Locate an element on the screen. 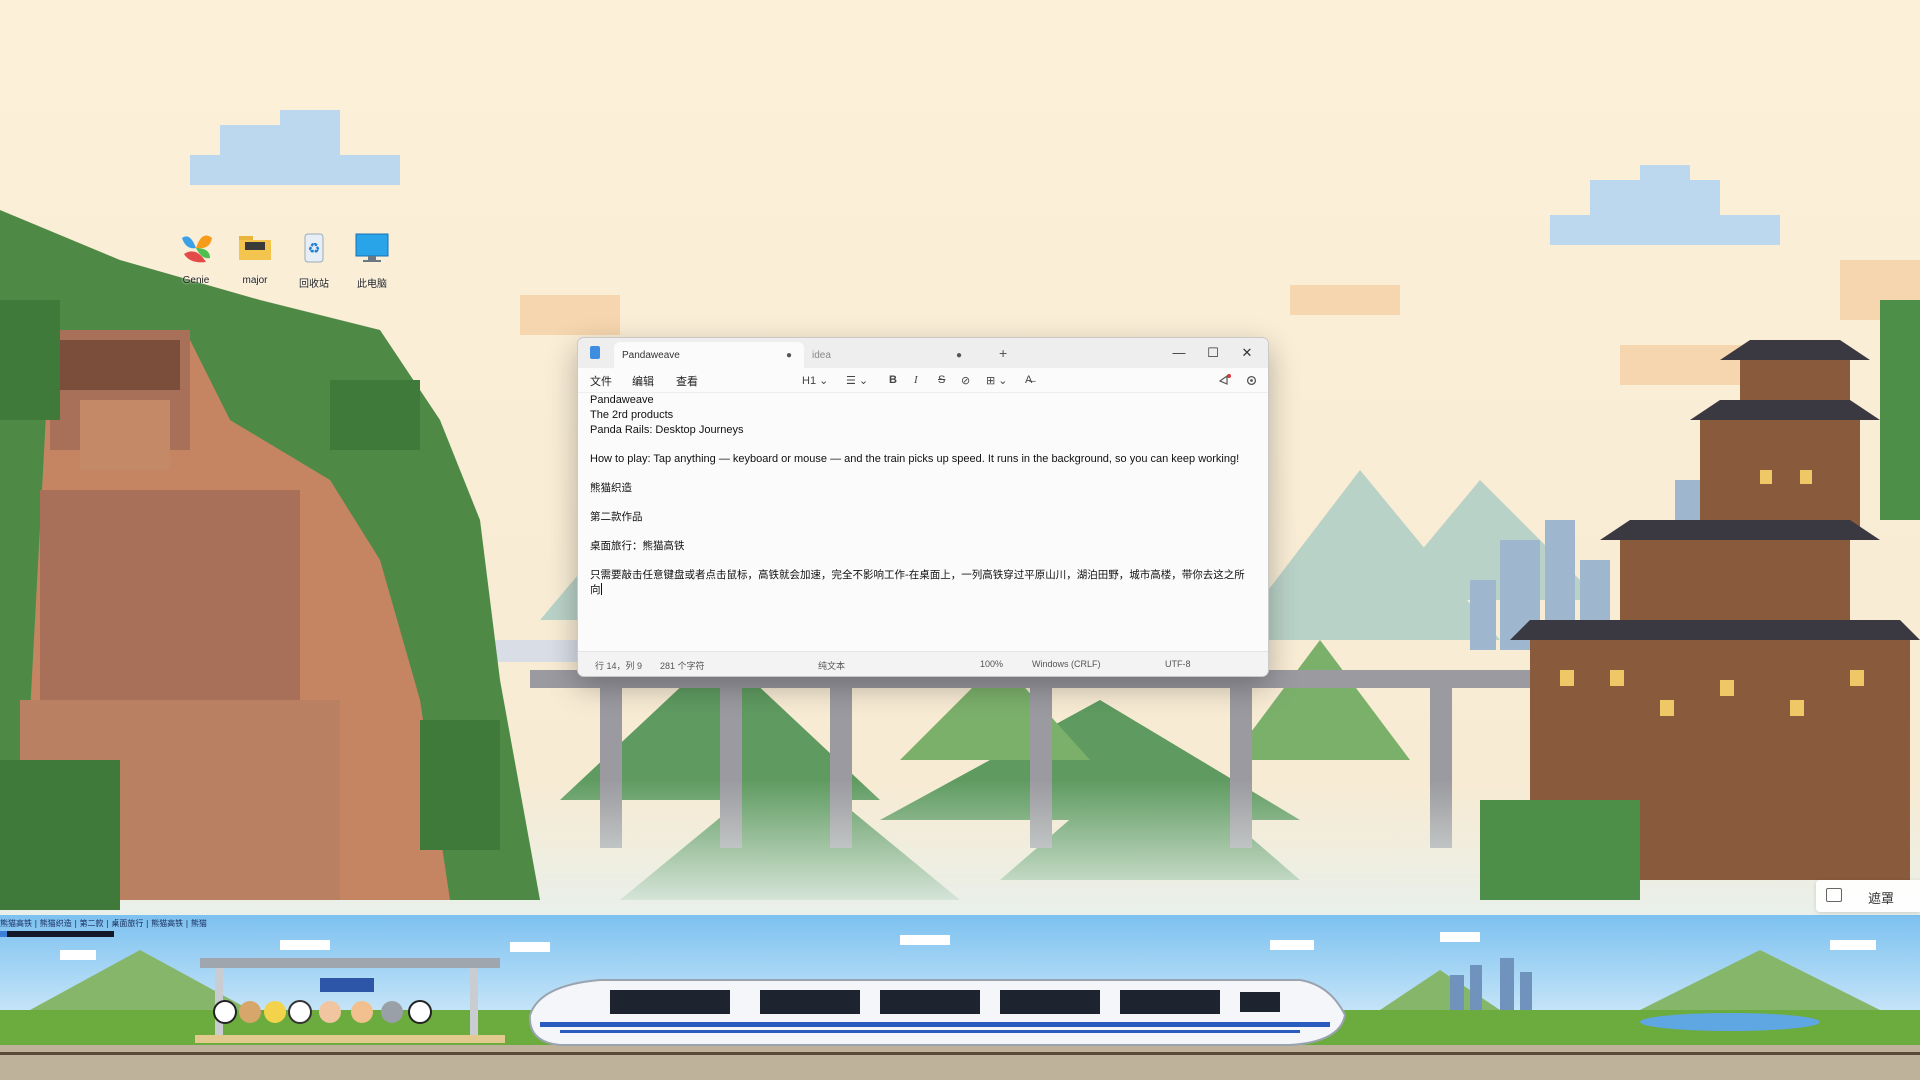  desktop-icon-recycle-bin: ♻ 回收站 is located at coordinates (314, 259).